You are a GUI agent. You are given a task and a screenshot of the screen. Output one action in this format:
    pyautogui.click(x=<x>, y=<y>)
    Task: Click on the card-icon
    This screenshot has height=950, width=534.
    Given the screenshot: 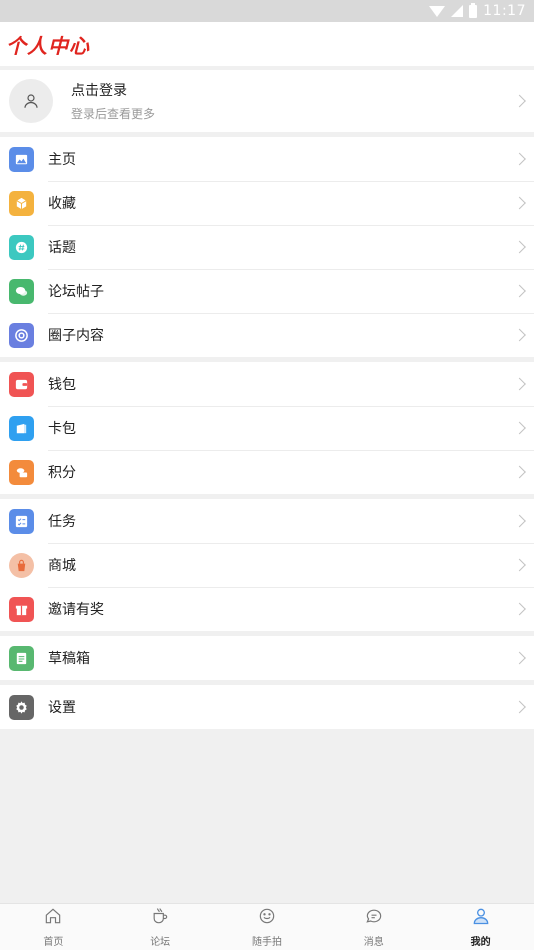 What is the action you would take?
    pyautogui.click(x=21, y=428)
    